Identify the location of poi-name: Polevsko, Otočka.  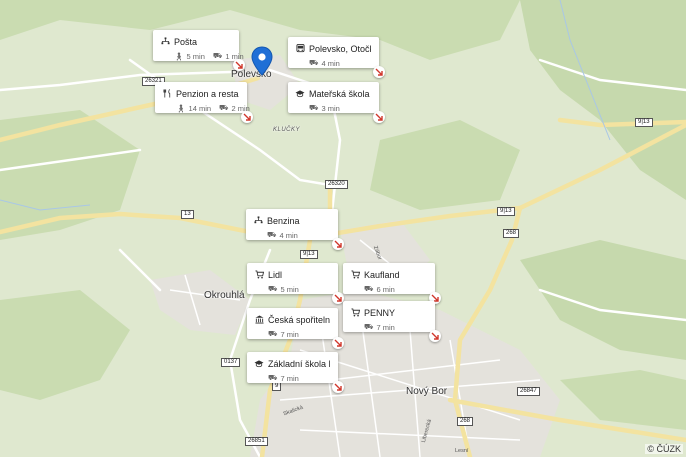
(340, 48).